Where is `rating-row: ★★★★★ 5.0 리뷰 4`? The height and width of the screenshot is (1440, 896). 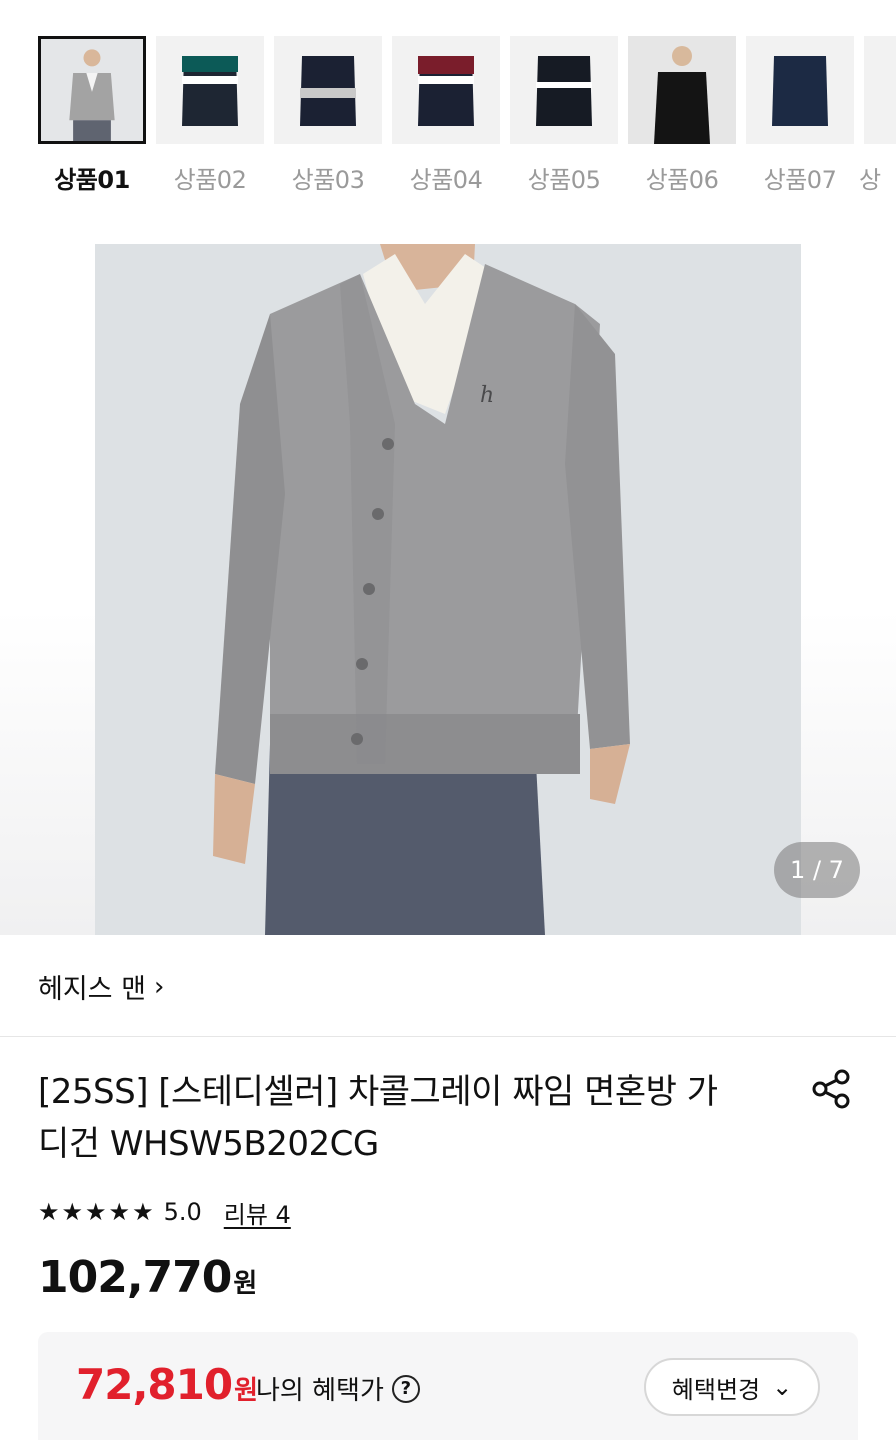 rating-row: ★★★★★ 5.0 리뷰 4 is located at coordinates (164, 1212).